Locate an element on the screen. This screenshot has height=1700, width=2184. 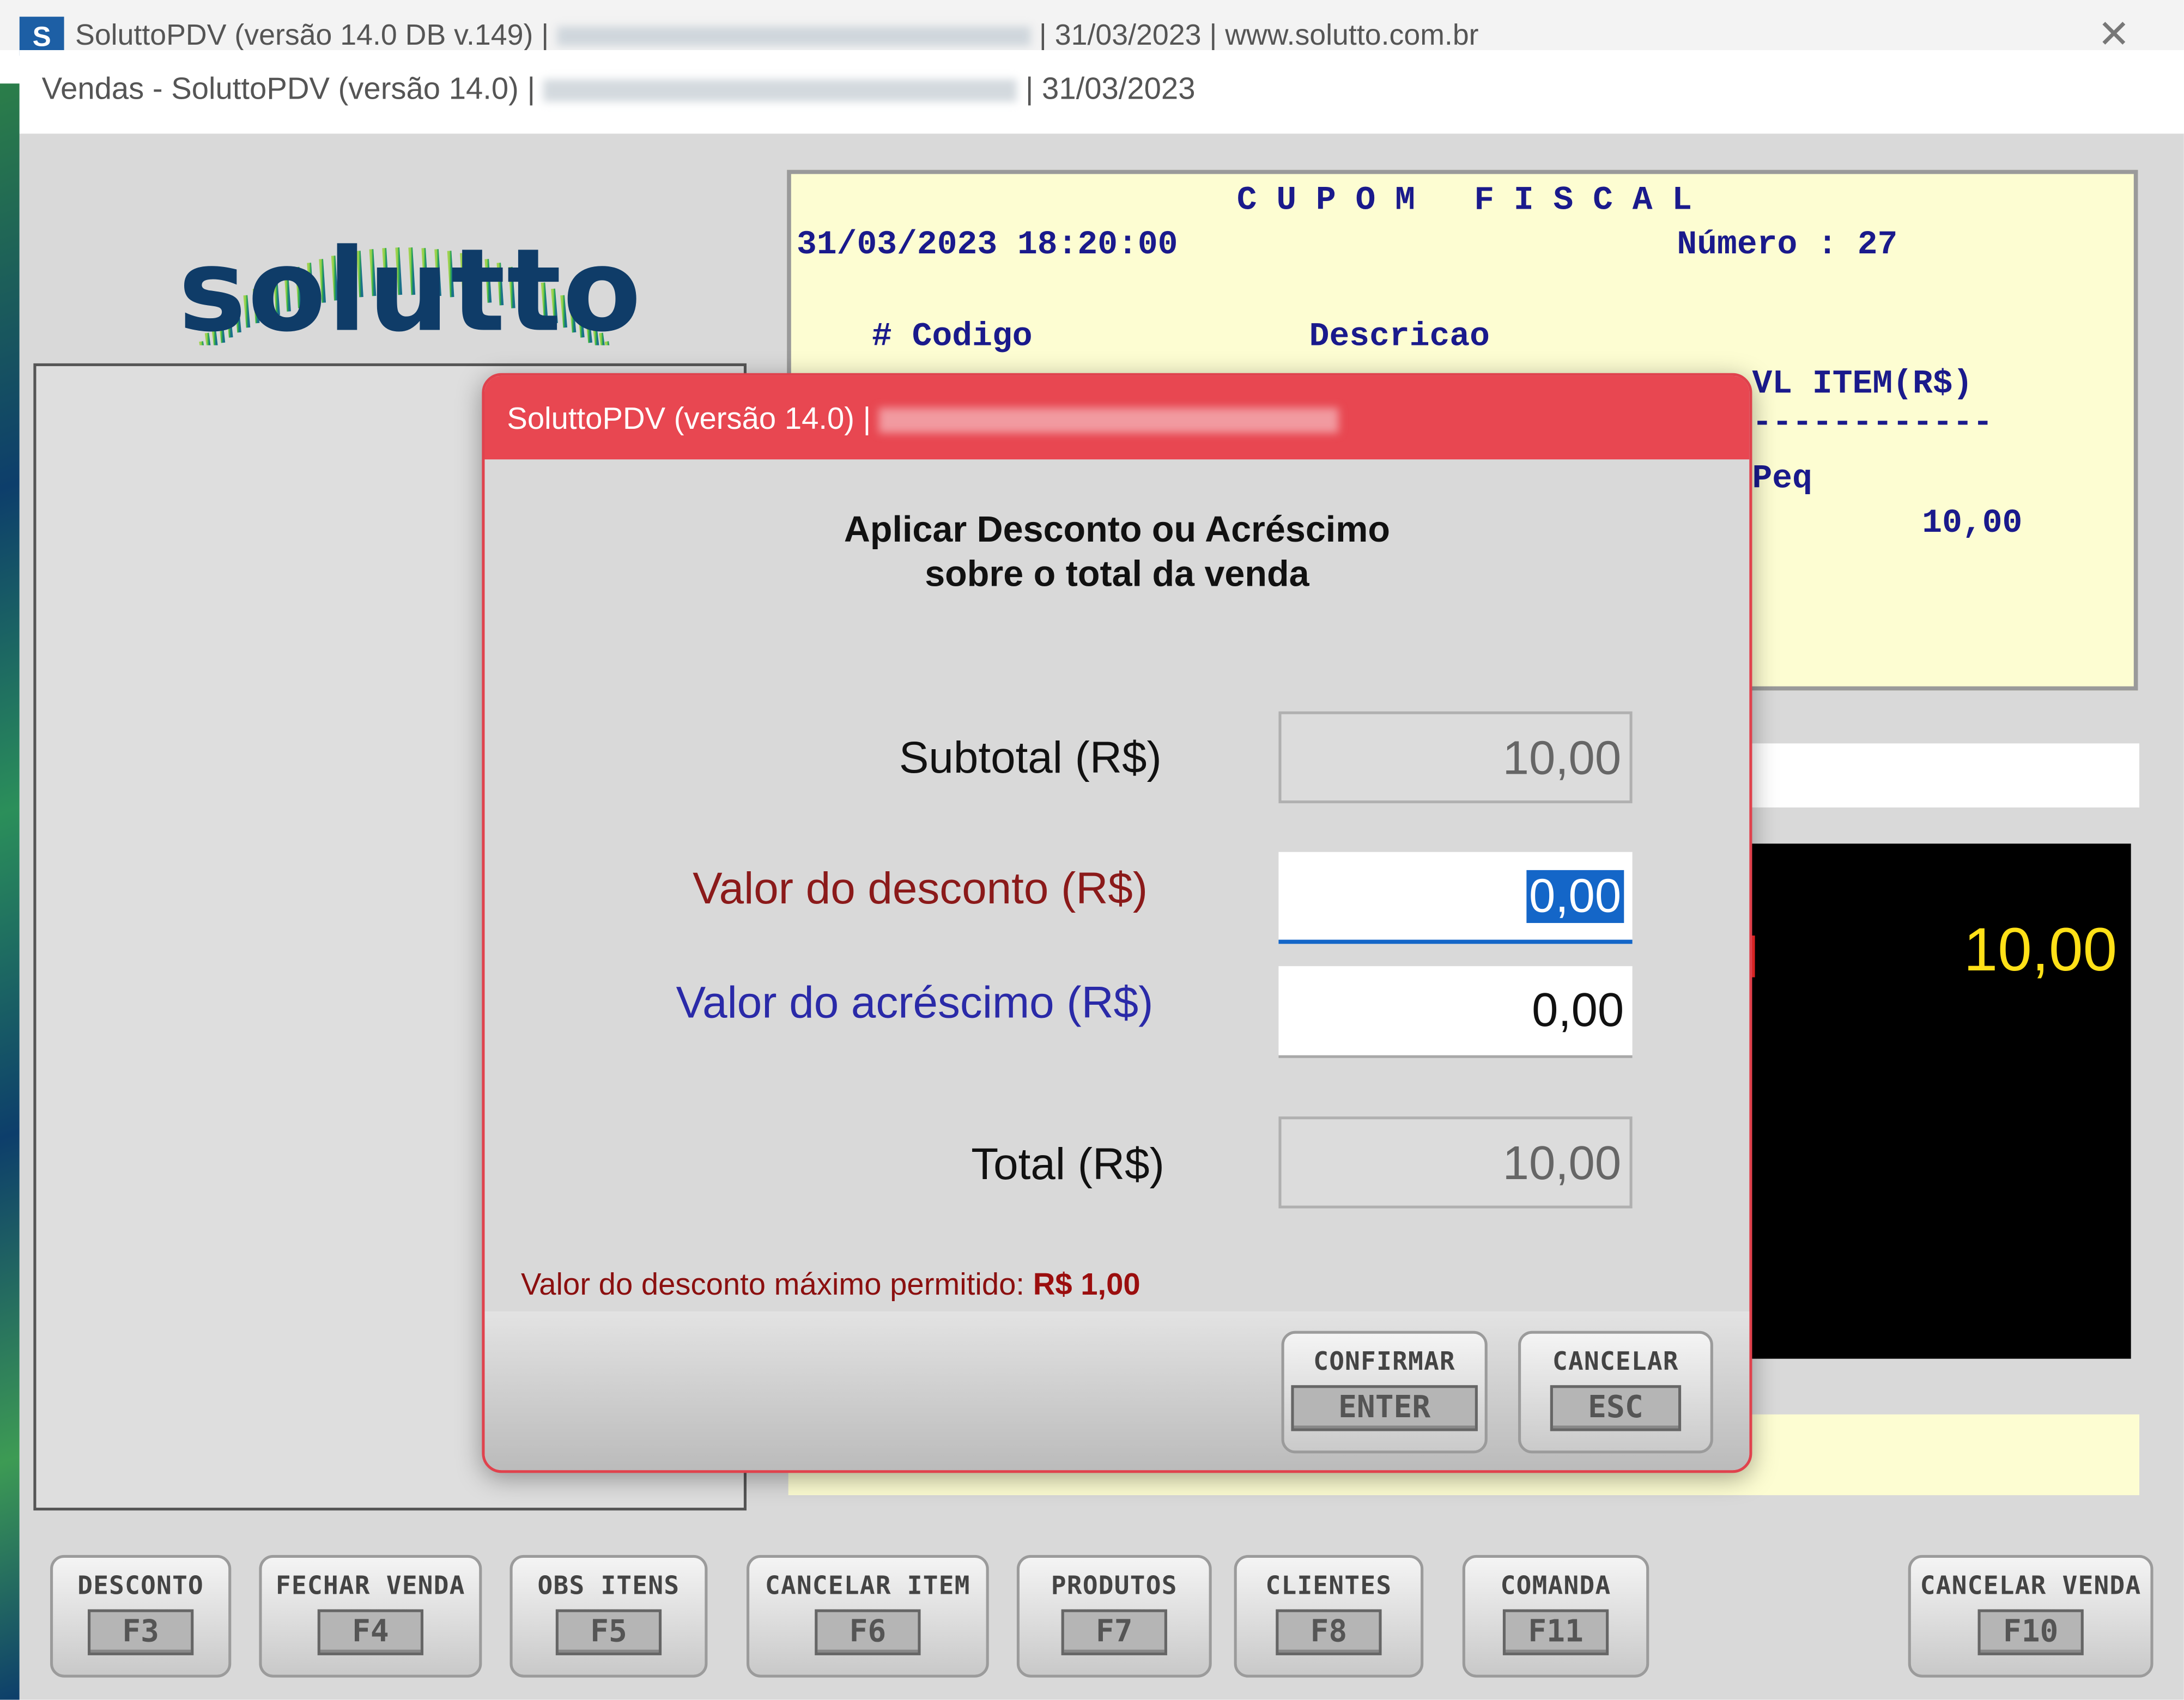
receipt-title: CUPOM FISCAL is located at coordinates (1474, 201).